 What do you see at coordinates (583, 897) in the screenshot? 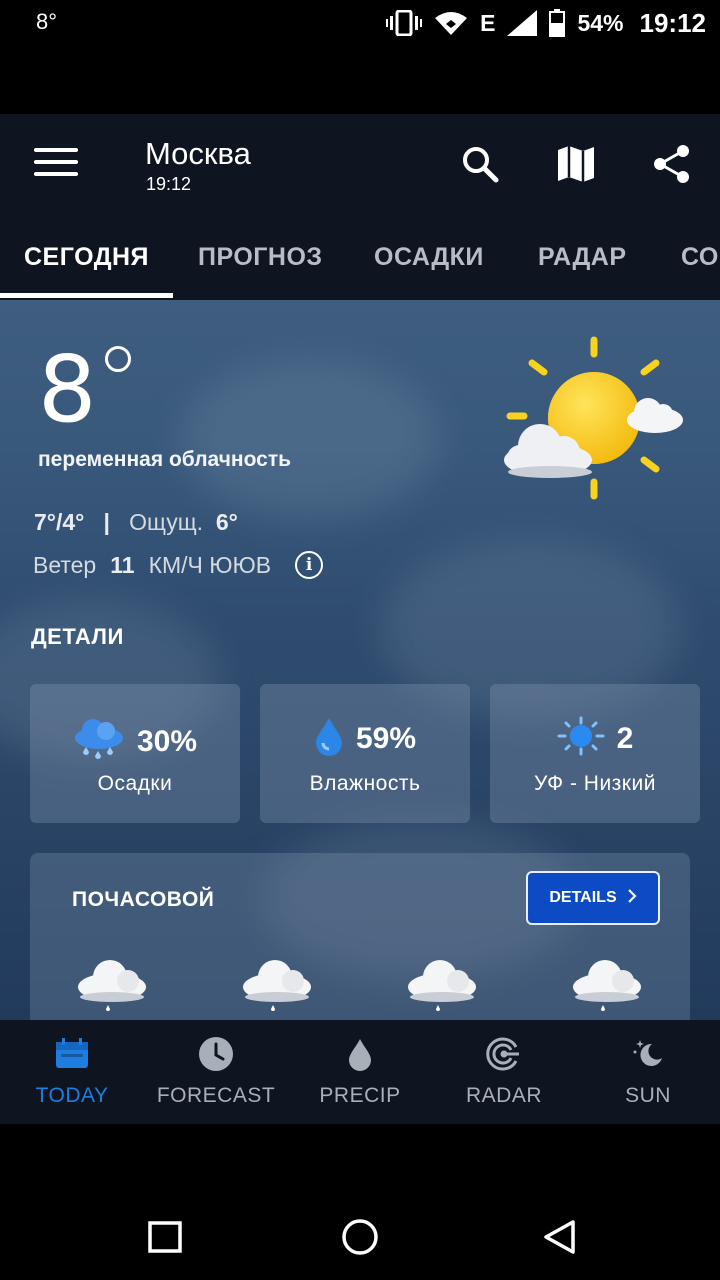
I see `details-button-label: DETAILS` at bounding box center [583, 897].